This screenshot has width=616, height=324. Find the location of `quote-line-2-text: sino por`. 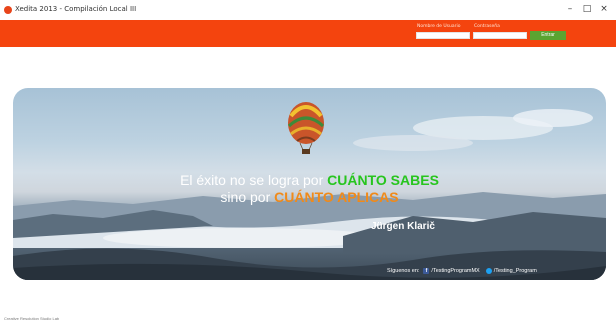

quote-line-2-text: sino por is located at coordinates (247, 197).